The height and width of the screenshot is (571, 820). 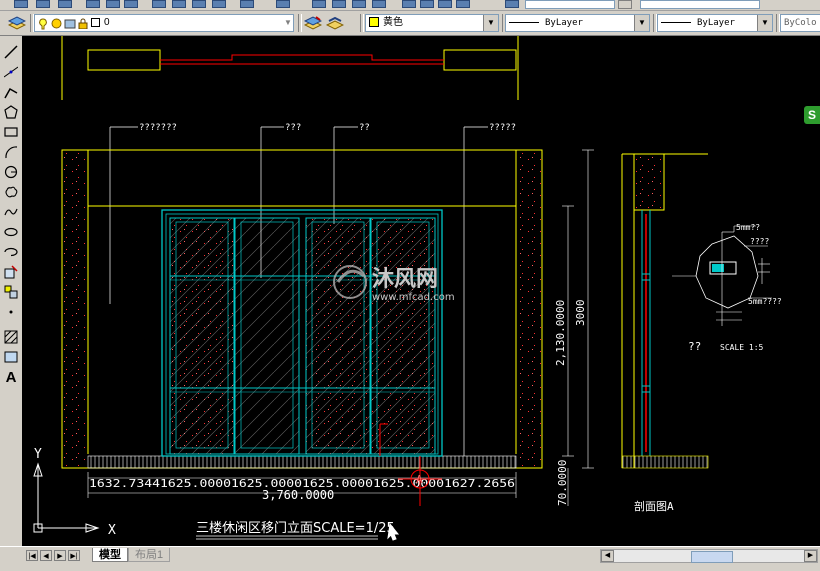 What do you see at coordinates (70, 25) in the screenshot?
I see `layer-viewport-icon` at bounding box center [70, 25].